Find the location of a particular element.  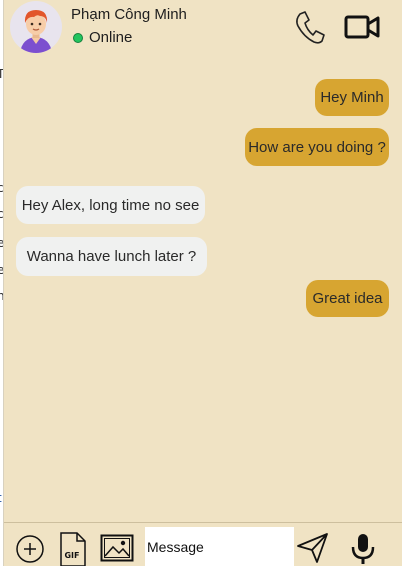

image-icon is located at coordinates (117, 548).